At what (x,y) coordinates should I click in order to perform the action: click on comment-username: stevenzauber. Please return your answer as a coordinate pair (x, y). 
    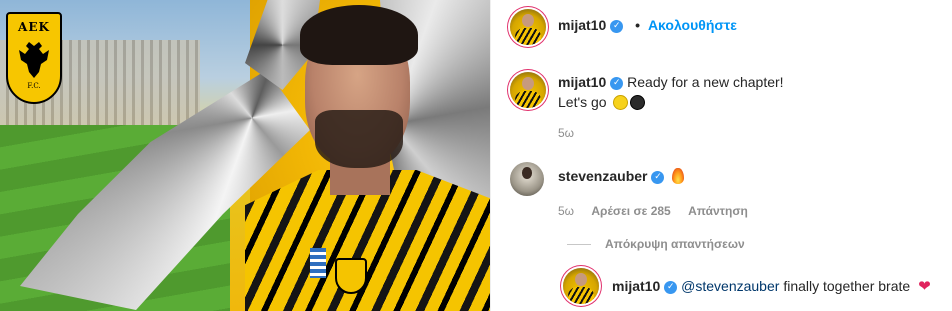
    Looking at the image, I should click on (602, 176).